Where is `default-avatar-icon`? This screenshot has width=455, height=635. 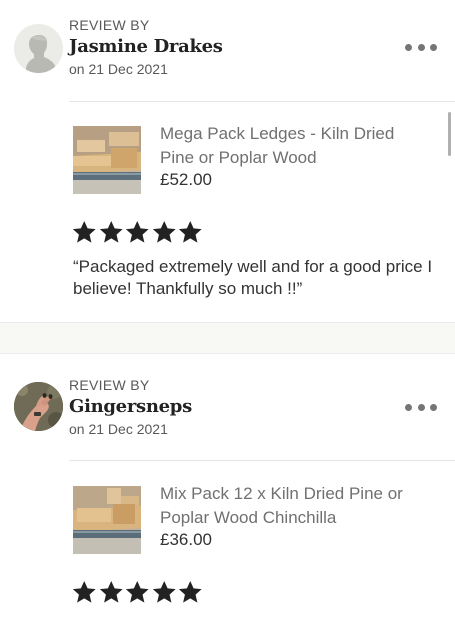 default-avatar-icon is located at coordinates (38, 48).